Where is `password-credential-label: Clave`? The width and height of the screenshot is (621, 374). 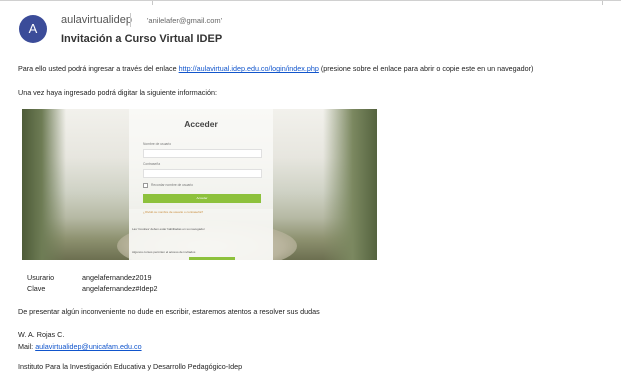
password-credential-label: Clave is located at coordinates (36, 288).